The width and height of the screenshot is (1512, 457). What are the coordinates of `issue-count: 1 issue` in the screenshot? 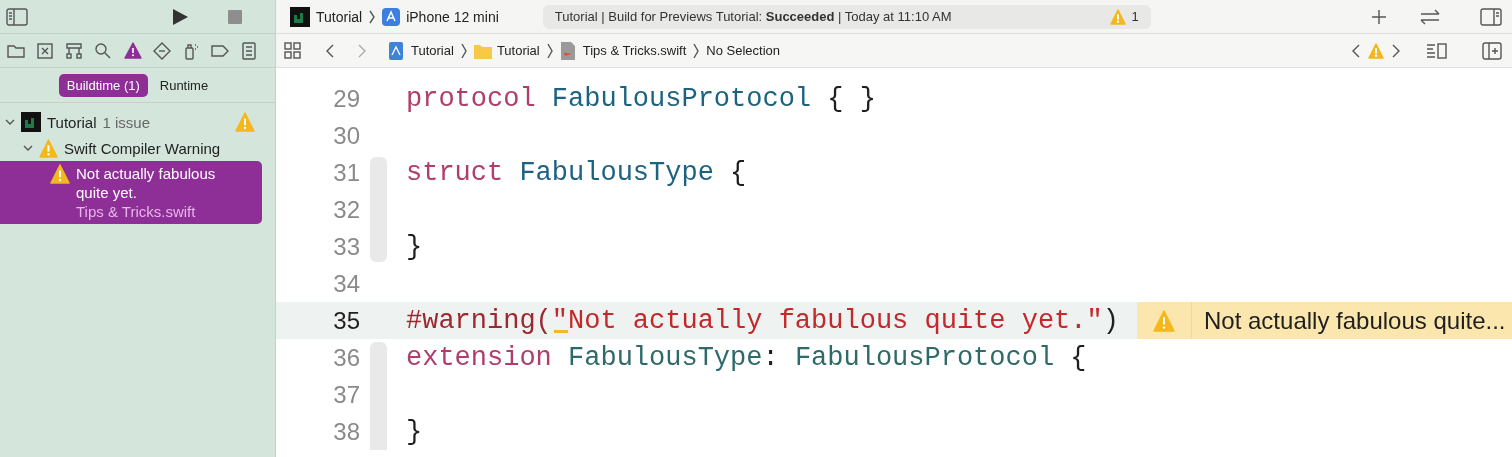 It's located at (126, 122).